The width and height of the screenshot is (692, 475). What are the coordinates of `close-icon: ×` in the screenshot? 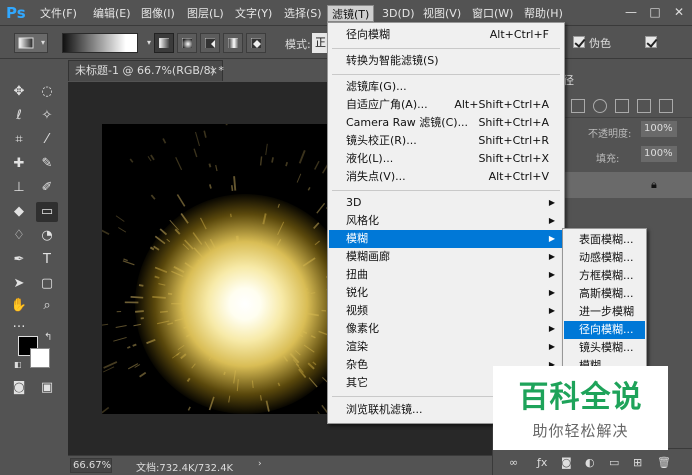 It's located at (213, 71).